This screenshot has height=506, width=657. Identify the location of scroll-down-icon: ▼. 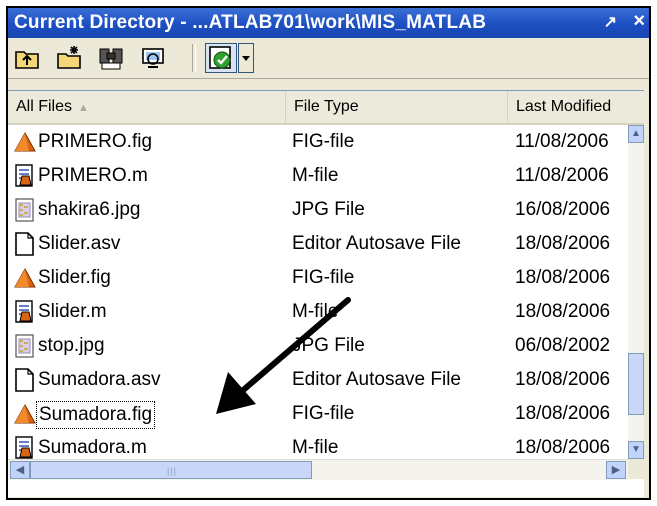
(636, 450).